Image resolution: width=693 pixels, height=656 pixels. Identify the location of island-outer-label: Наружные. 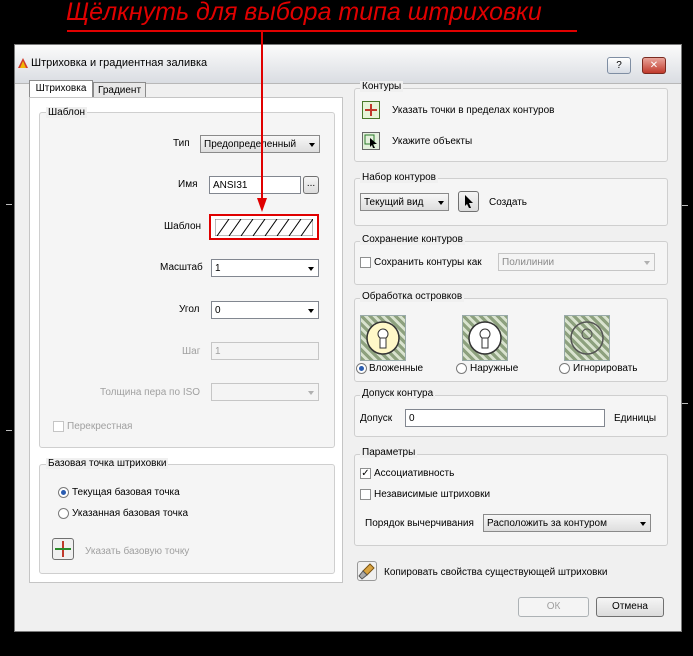
(494, 368).